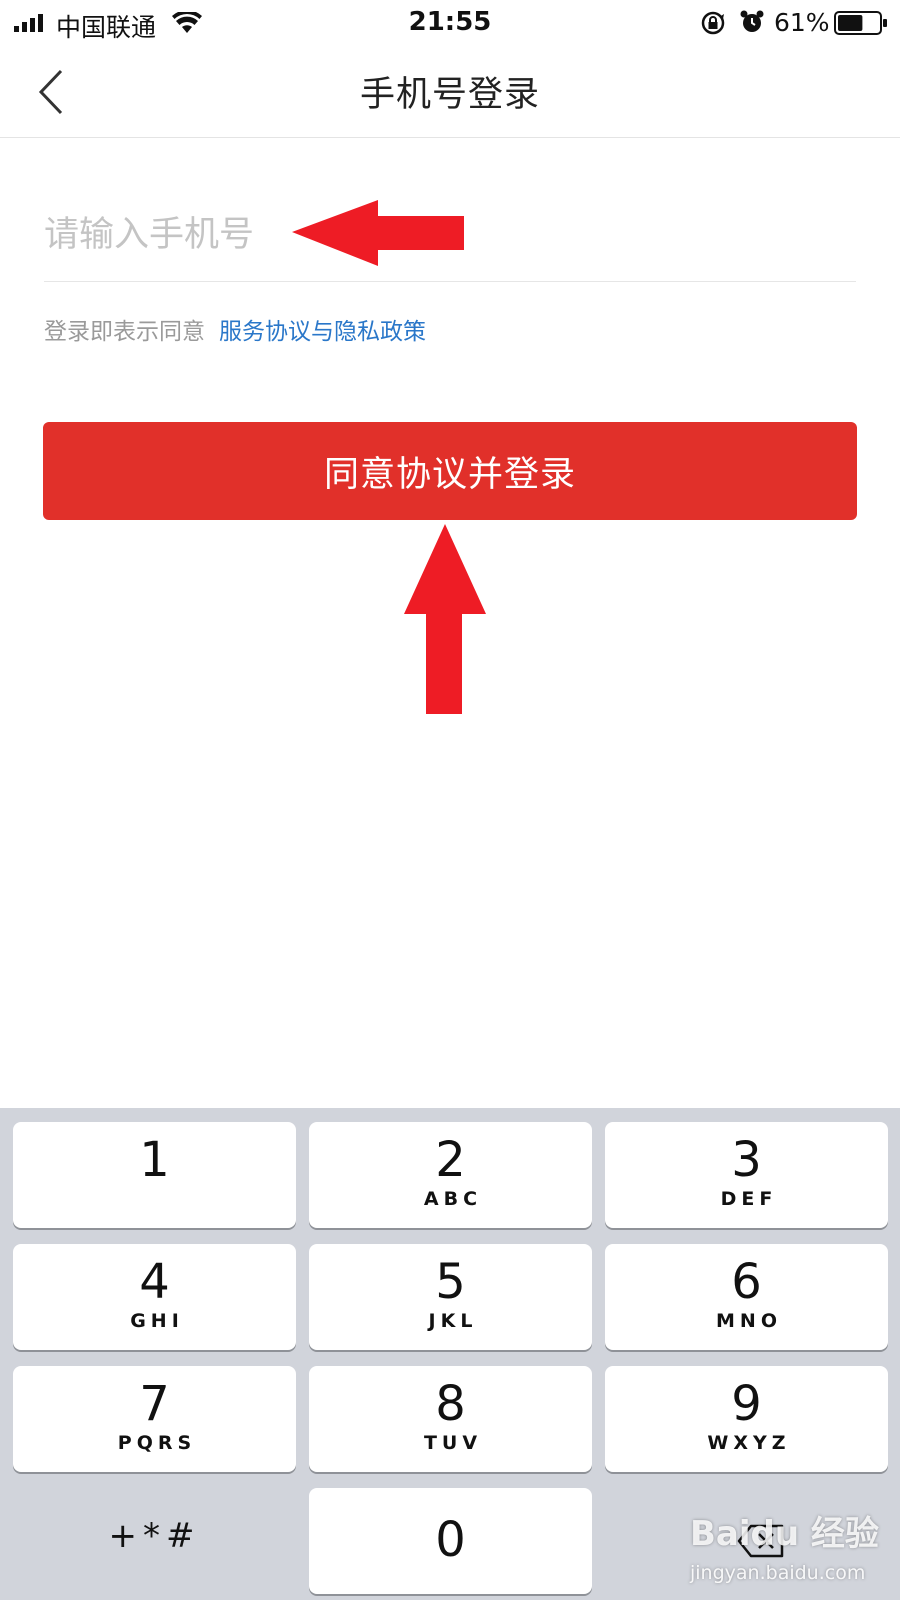 The image size is (900, 1600). I want to click on key-6: 6 MNO, so click(746, 1297).